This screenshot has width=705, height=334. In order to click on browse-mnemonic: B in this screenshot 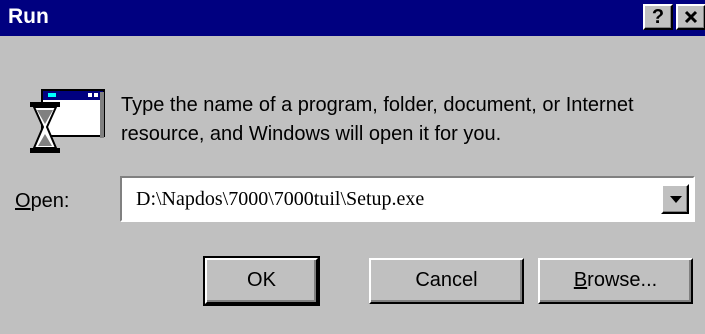, I will do `click(580, 280)`.